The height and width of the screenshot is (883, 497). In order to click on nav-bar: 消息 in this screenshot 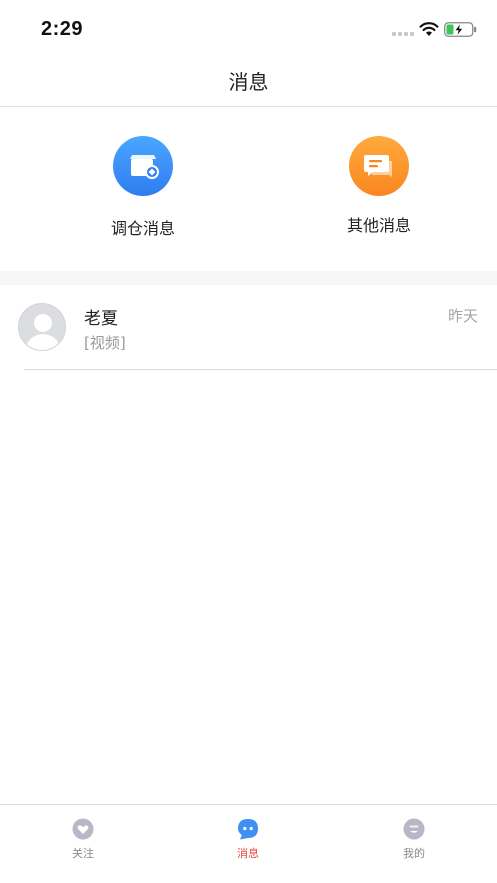, I will do `click(248, 82)`.